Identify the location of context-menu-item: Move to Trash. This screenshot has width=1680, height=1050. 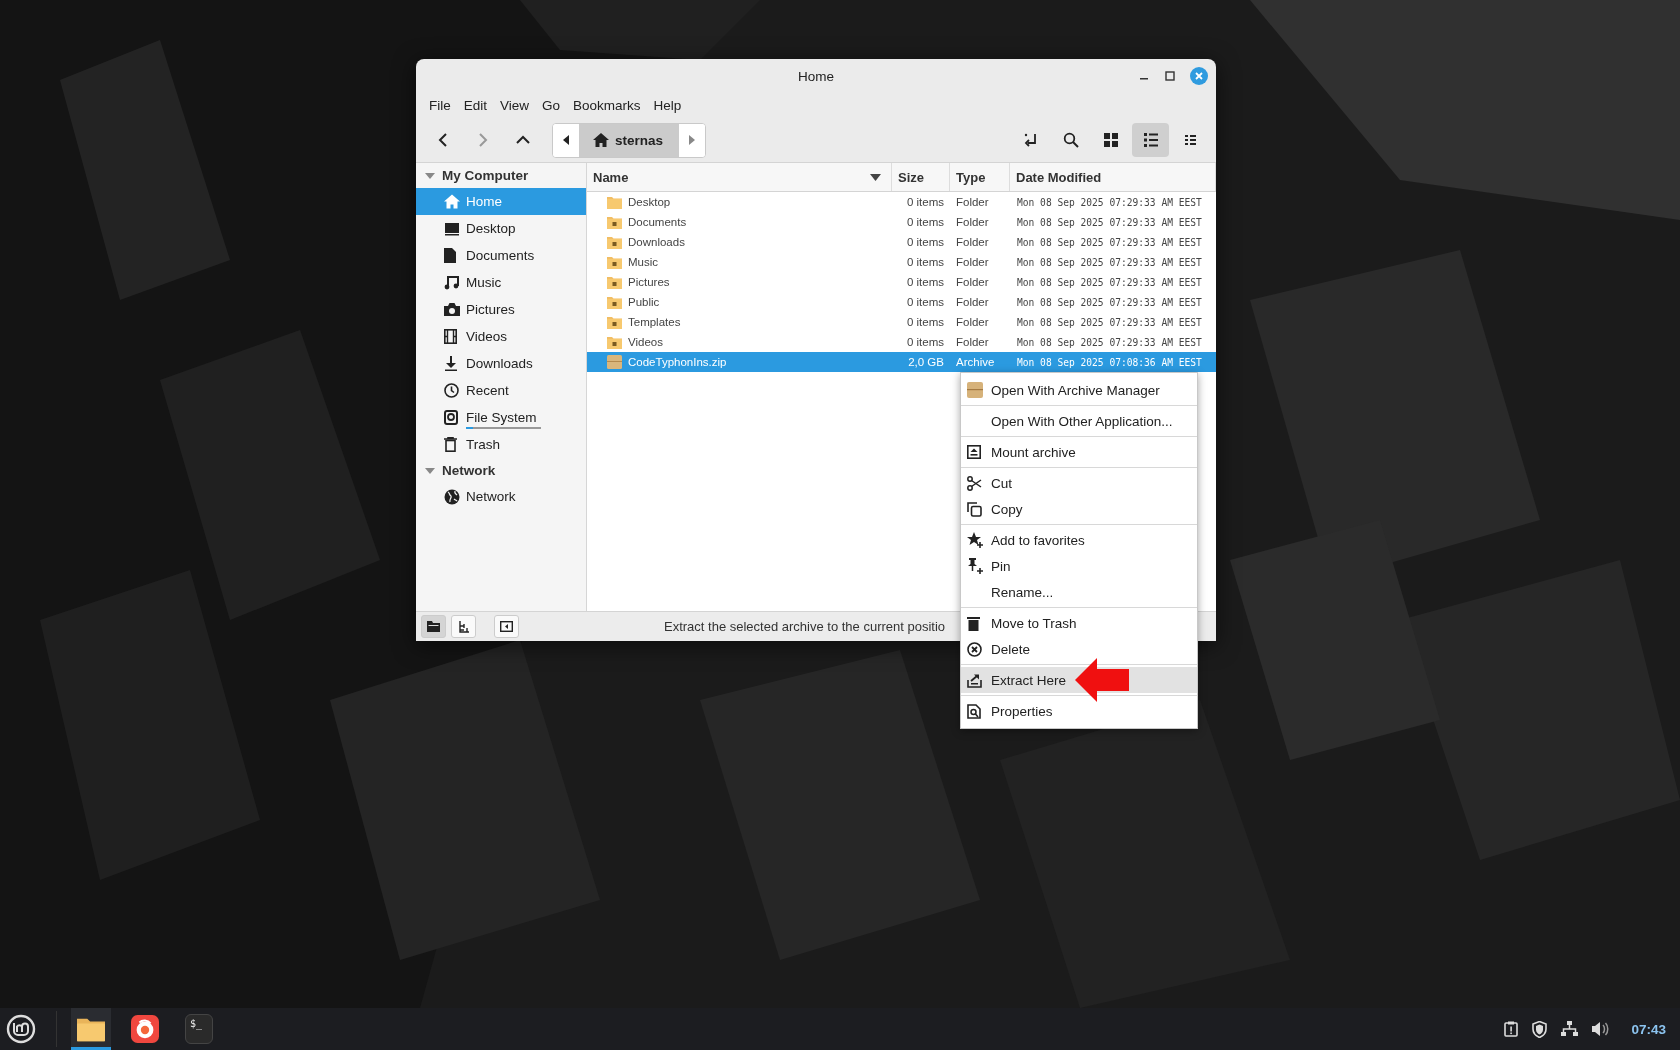
(1079, 623).